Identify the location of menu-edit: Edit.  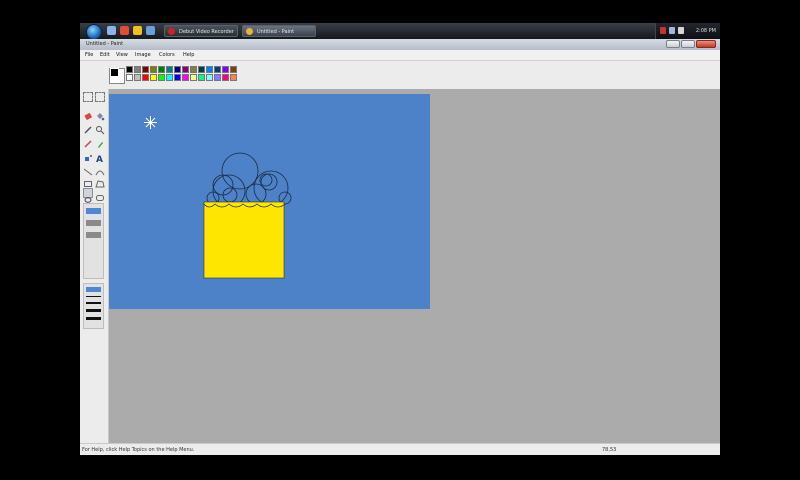
(105, 55).